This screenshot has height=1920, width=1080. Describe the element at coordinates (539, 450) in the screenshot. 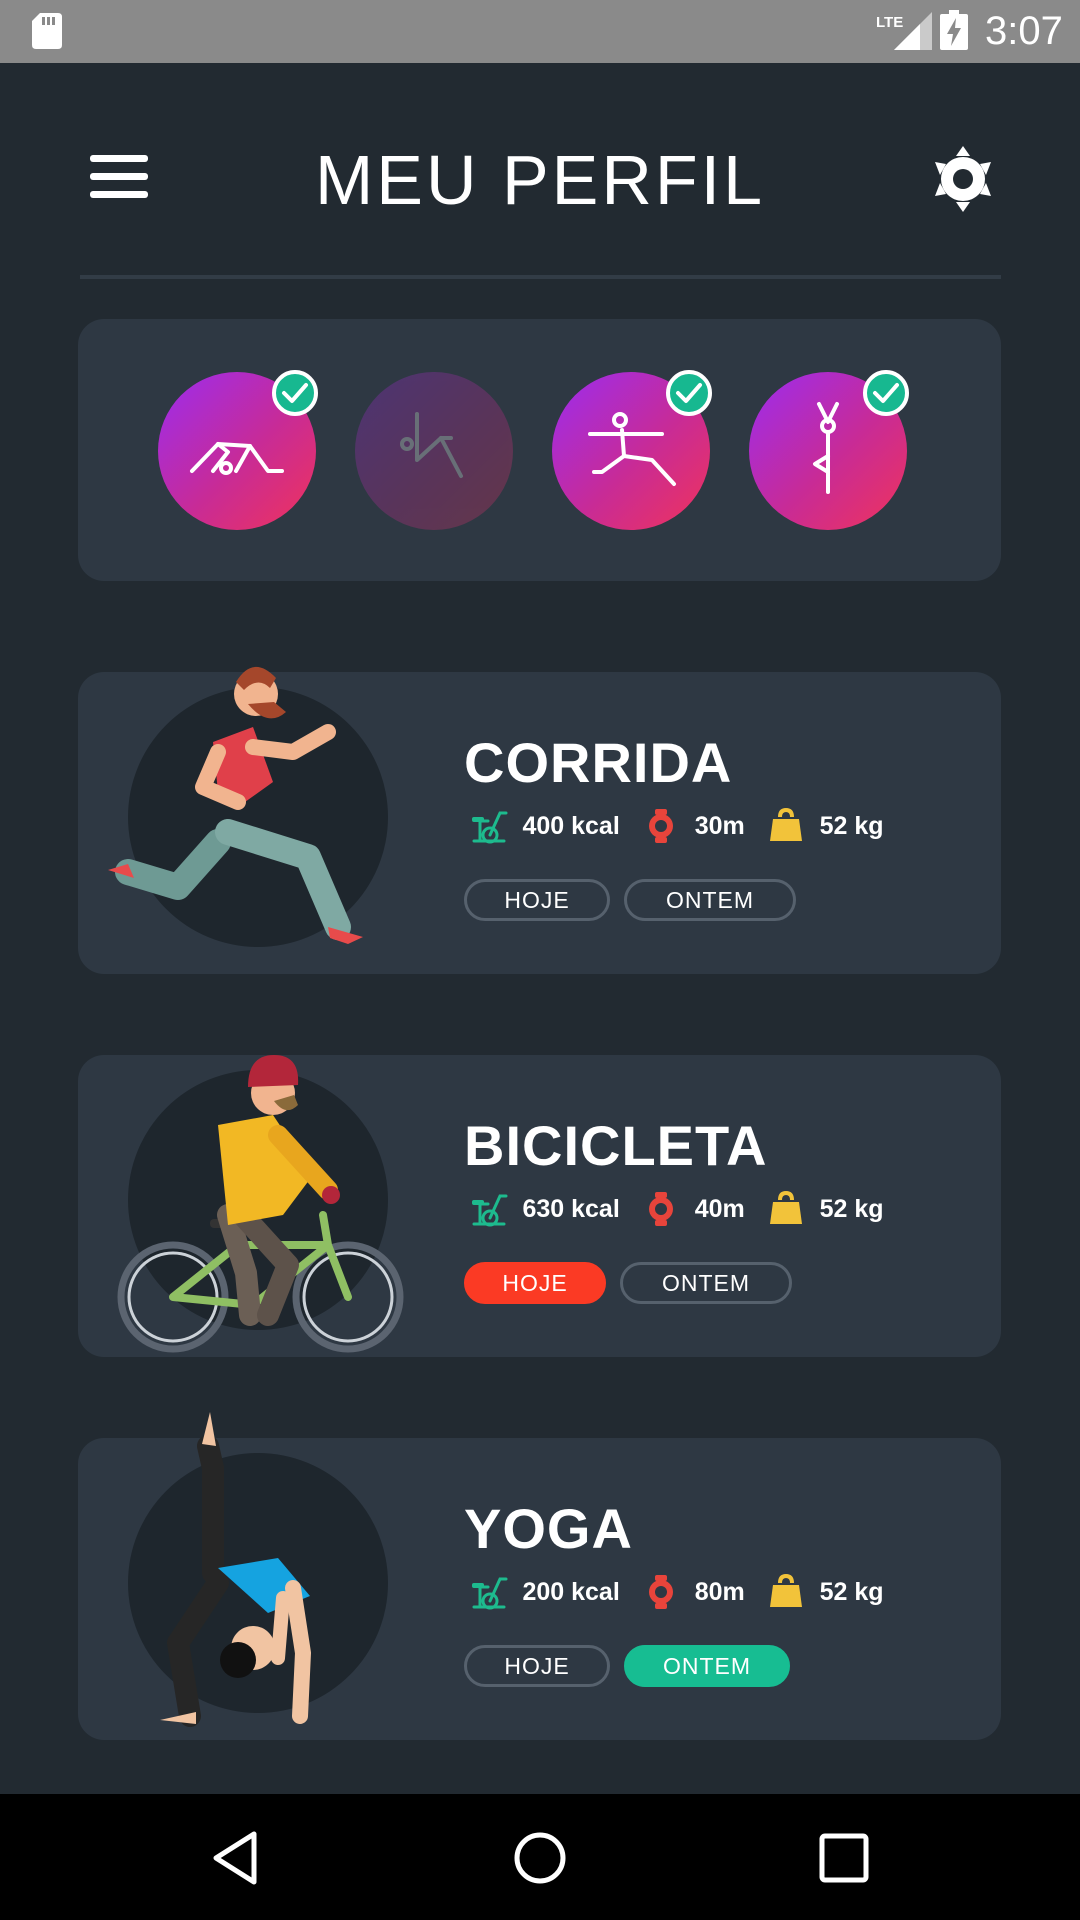

I see `achievements-card` at that location.